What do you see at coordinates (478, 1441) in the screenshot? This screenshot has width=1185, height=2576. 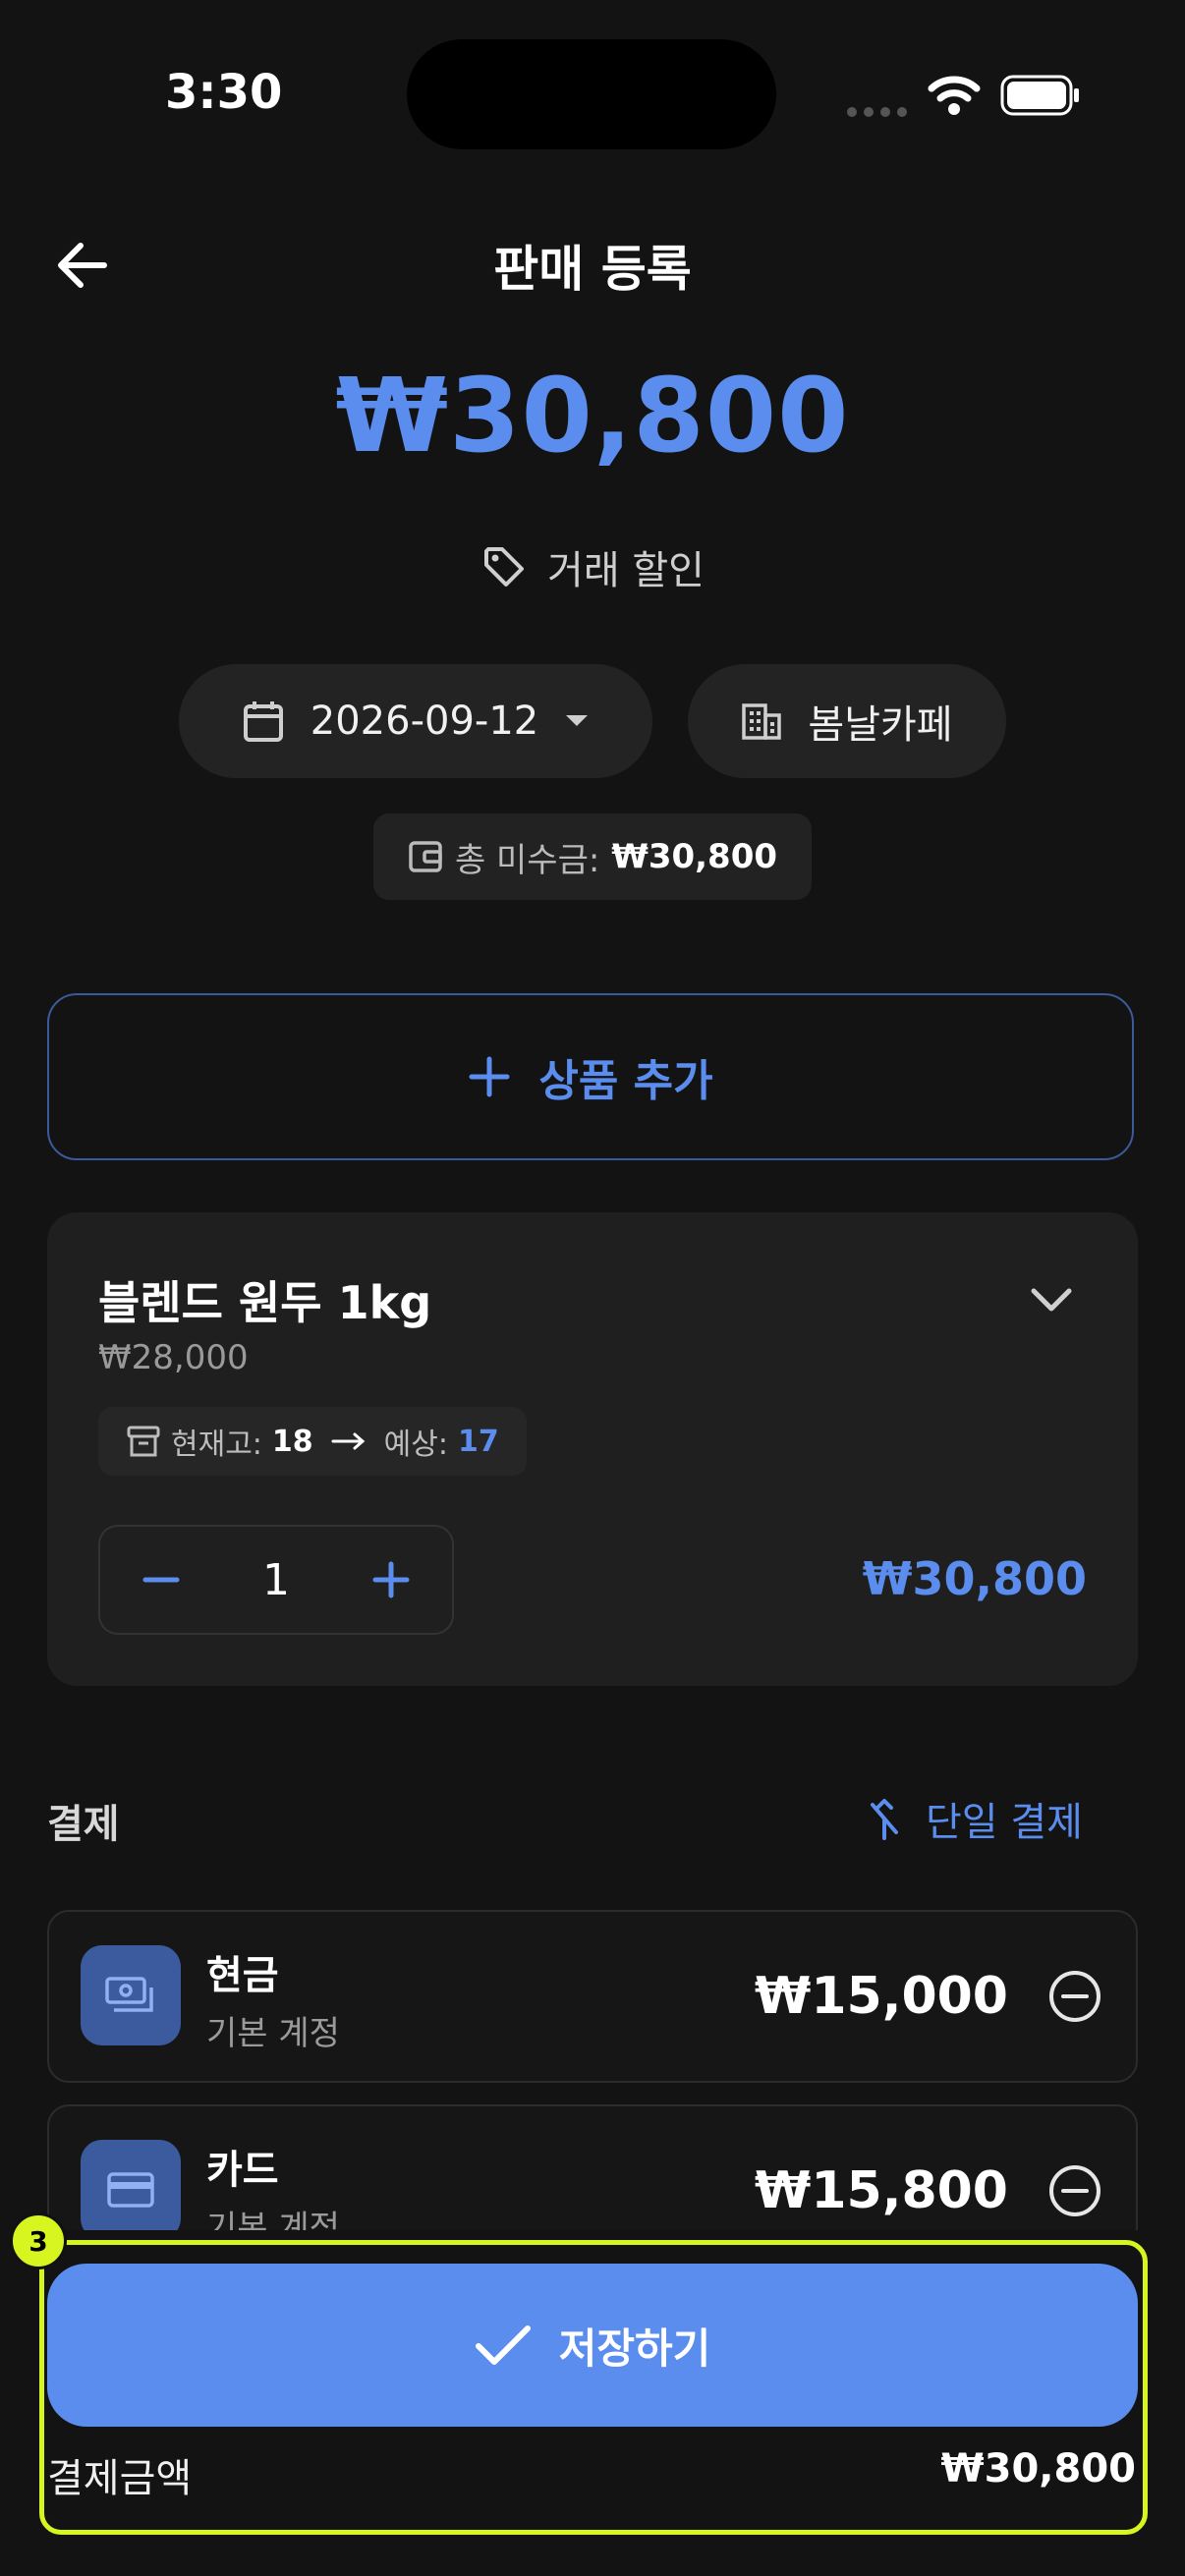 I see `expected-value: 17` at bounding box center [478, 1441].